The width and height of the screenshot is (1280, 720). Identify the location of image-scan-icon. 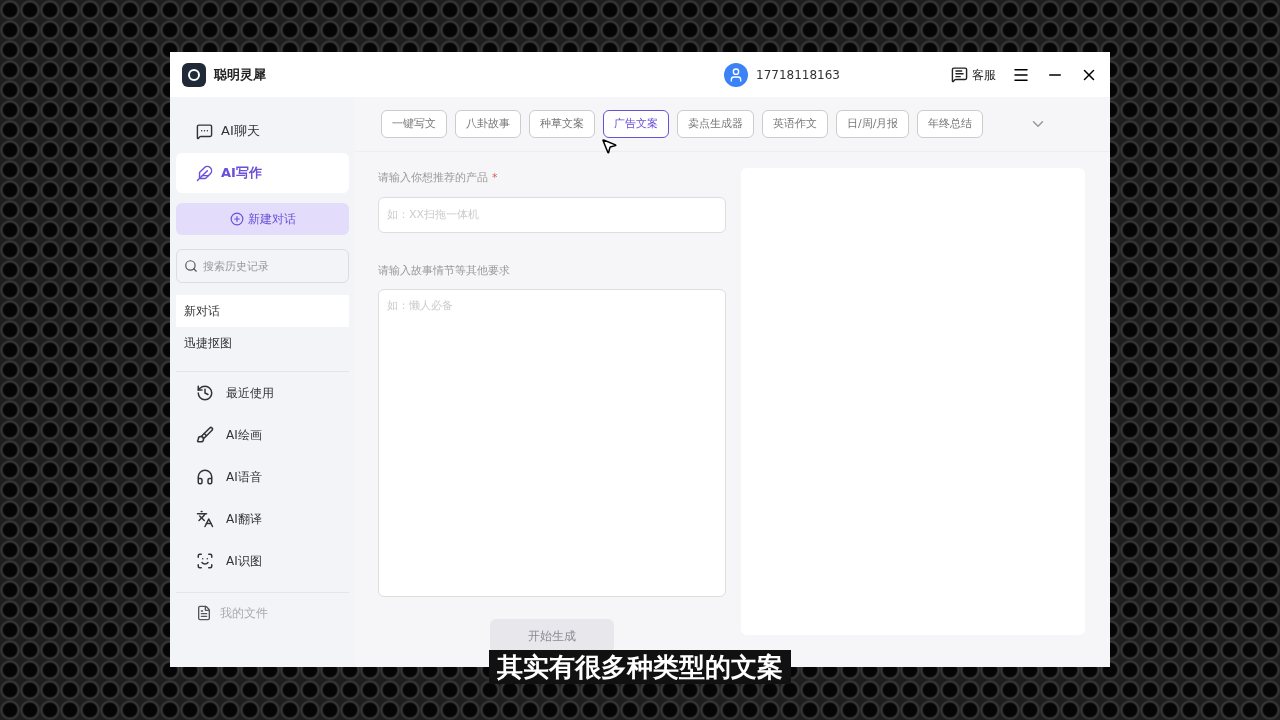
(205, 561).